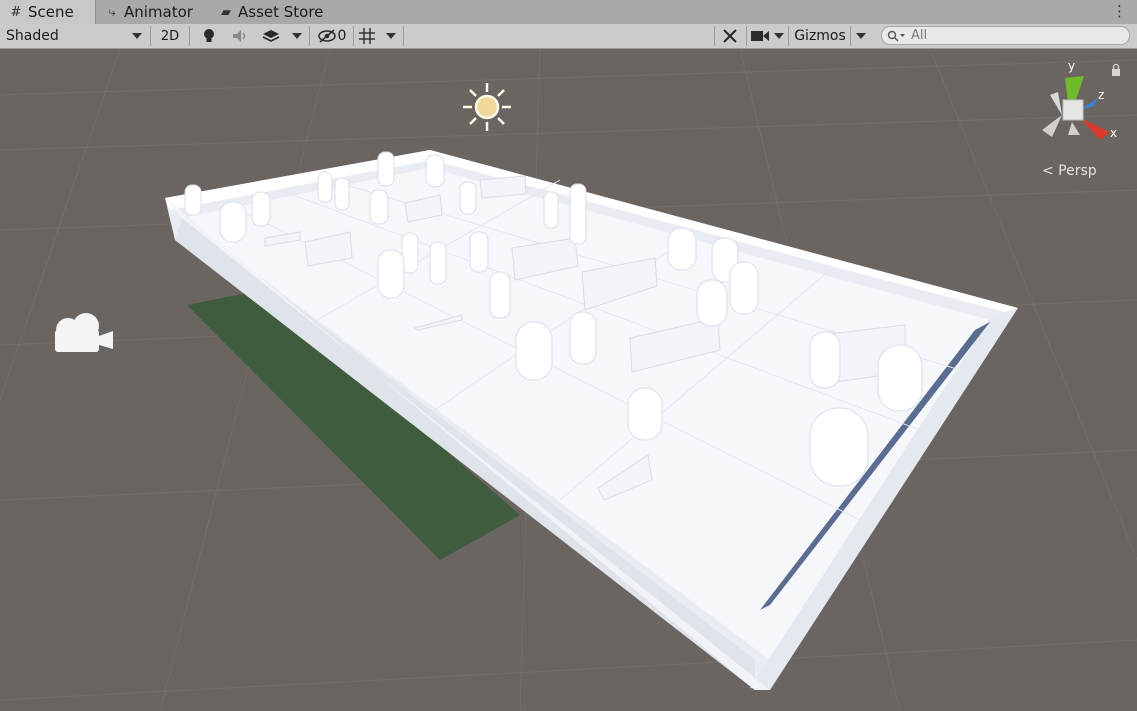  What do you see at coordinates (1116, 70) in the screenshot?
I see `lock-icon` at bounding box center [1116, 70].